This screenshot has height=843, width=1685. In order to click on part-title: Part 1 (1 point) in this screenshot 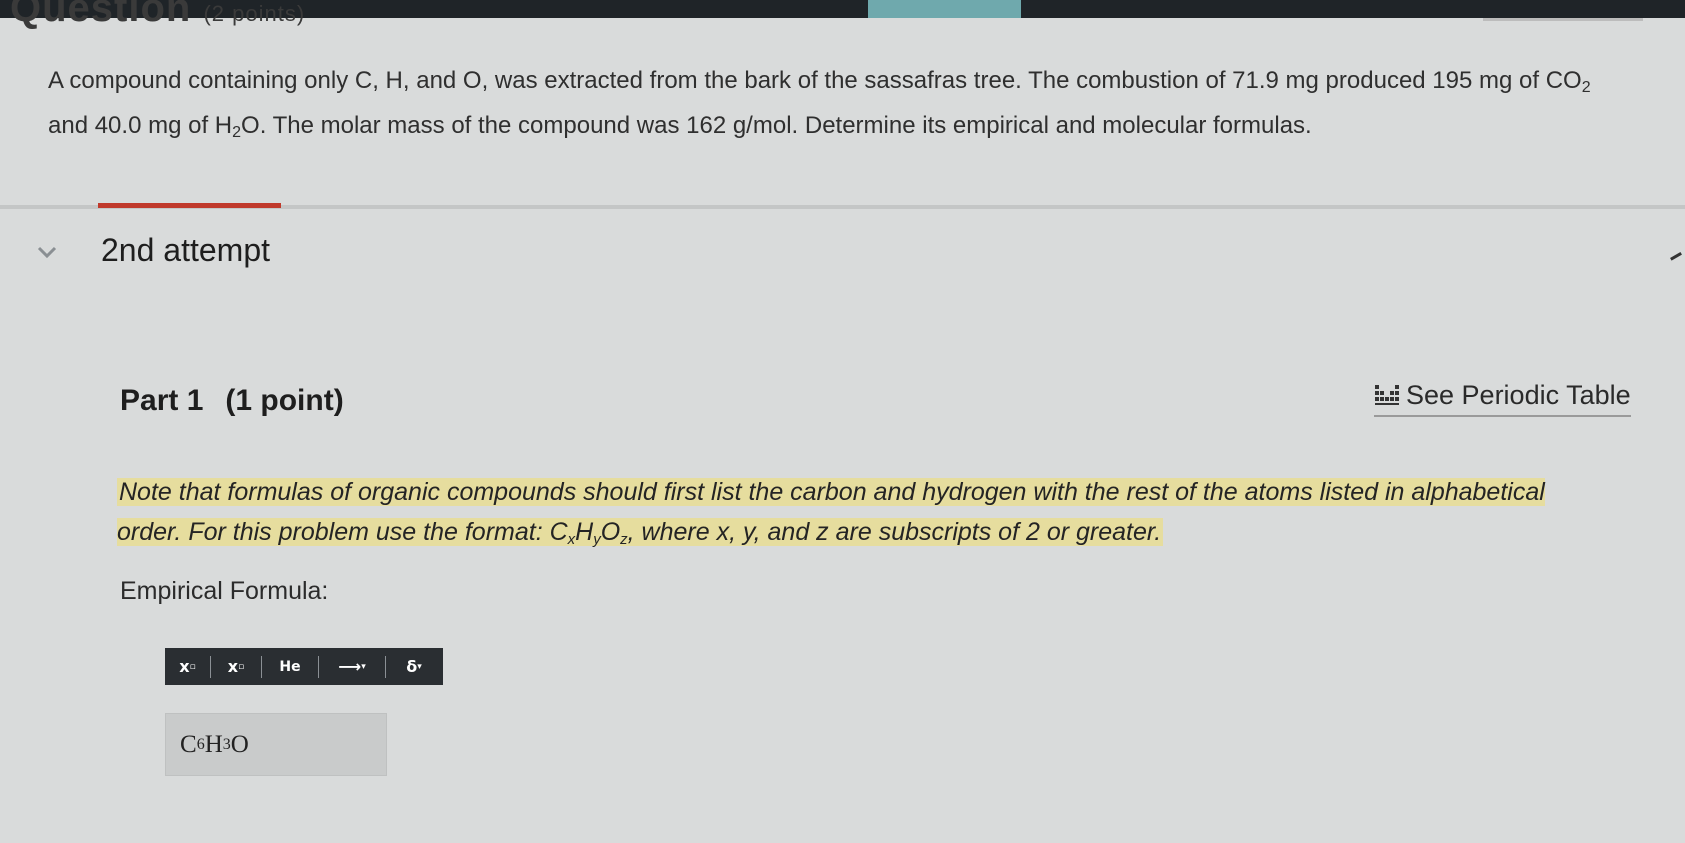, I will do `click(232, 401)`.